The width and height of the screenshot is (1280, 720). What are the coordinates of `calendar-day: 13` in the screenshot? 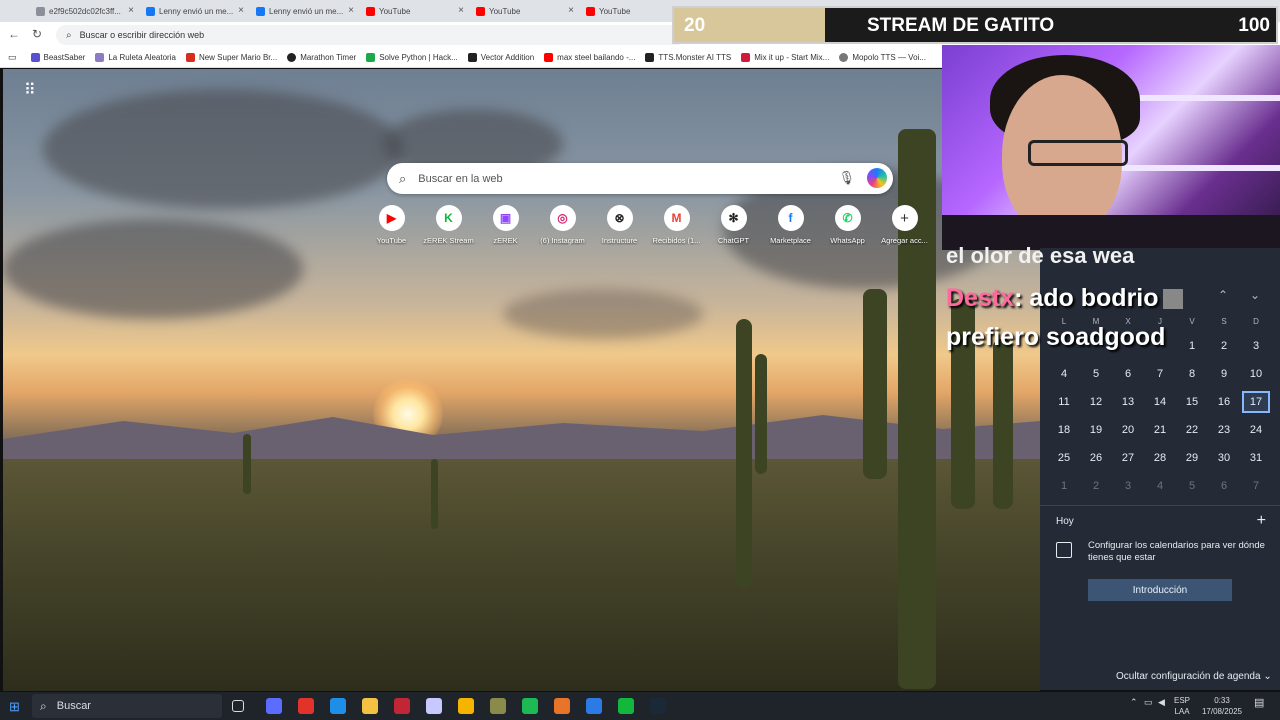 It's located at (1128, 402).